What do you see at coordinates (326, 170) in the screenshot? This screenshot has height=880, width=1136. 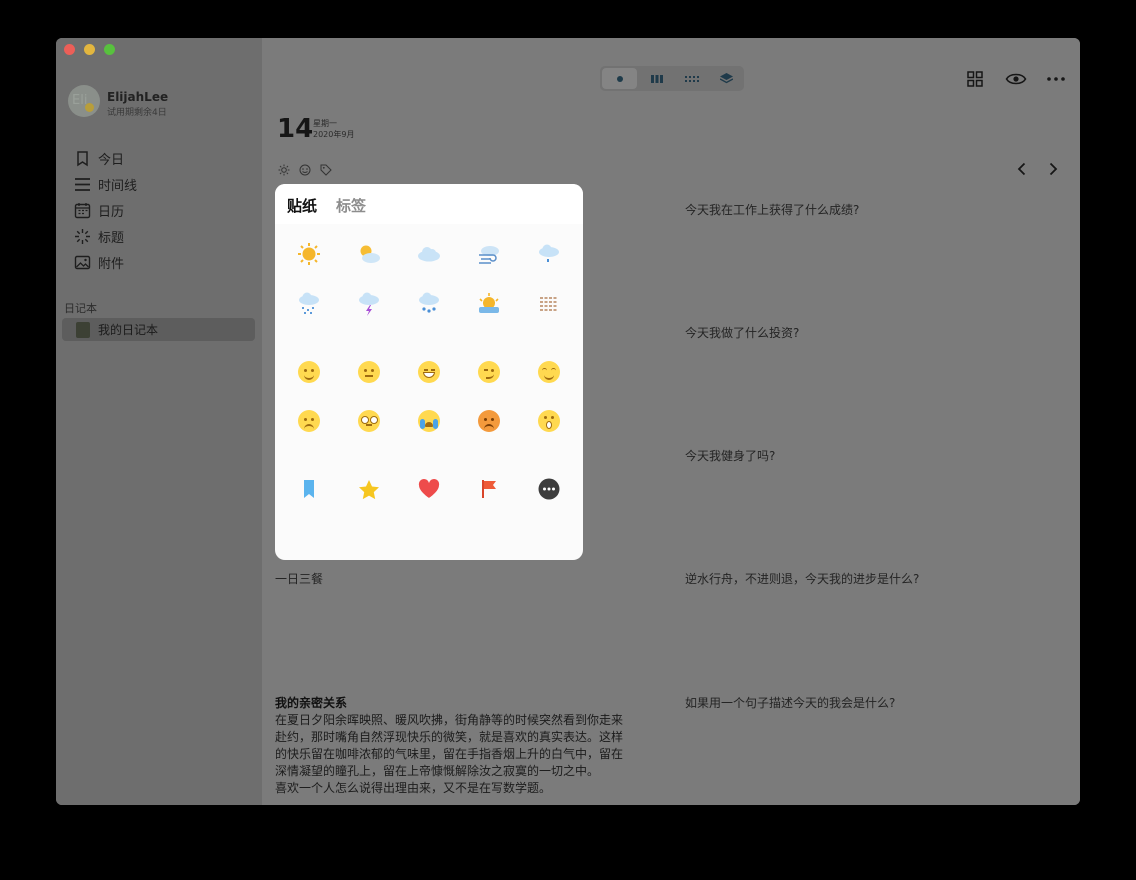 I see `tag-icon` at bounding box center [326, 170].